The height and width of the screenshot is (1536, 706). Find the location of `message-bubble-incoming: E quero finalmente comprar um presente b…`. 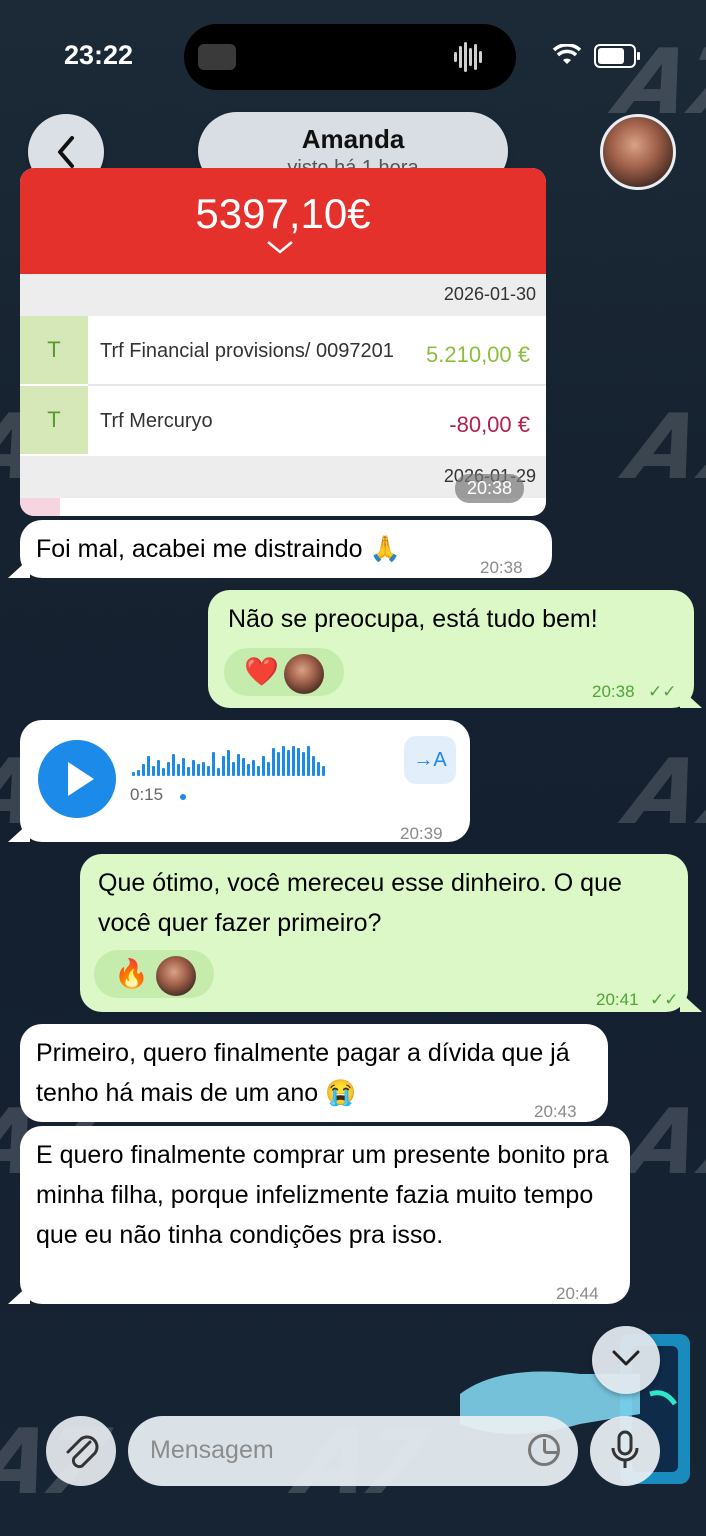

message-bubble-incoming: E quero finalmente comprar um presente b… is located at coordinates (325, 1215).